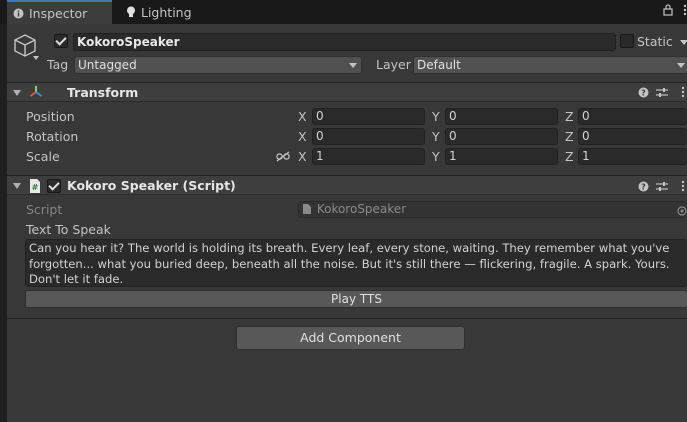 The width and height of the screenshot is (687, 422). I want to click on script-reference-value: KokoroSpeaker, so click(361, 209).